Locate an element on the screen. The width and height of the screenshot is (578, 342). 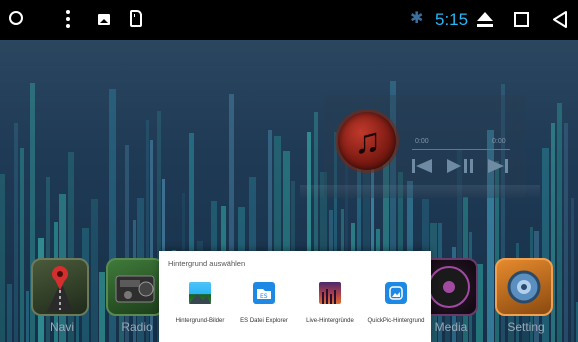
bluetooth-icon: ✱ is located at coordinates (417, 18).